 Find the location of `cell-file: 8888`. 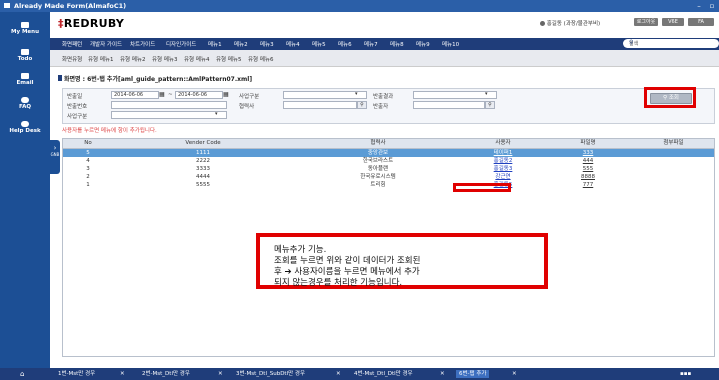

cell-file: 8888 is located at coordinates (588, 177).